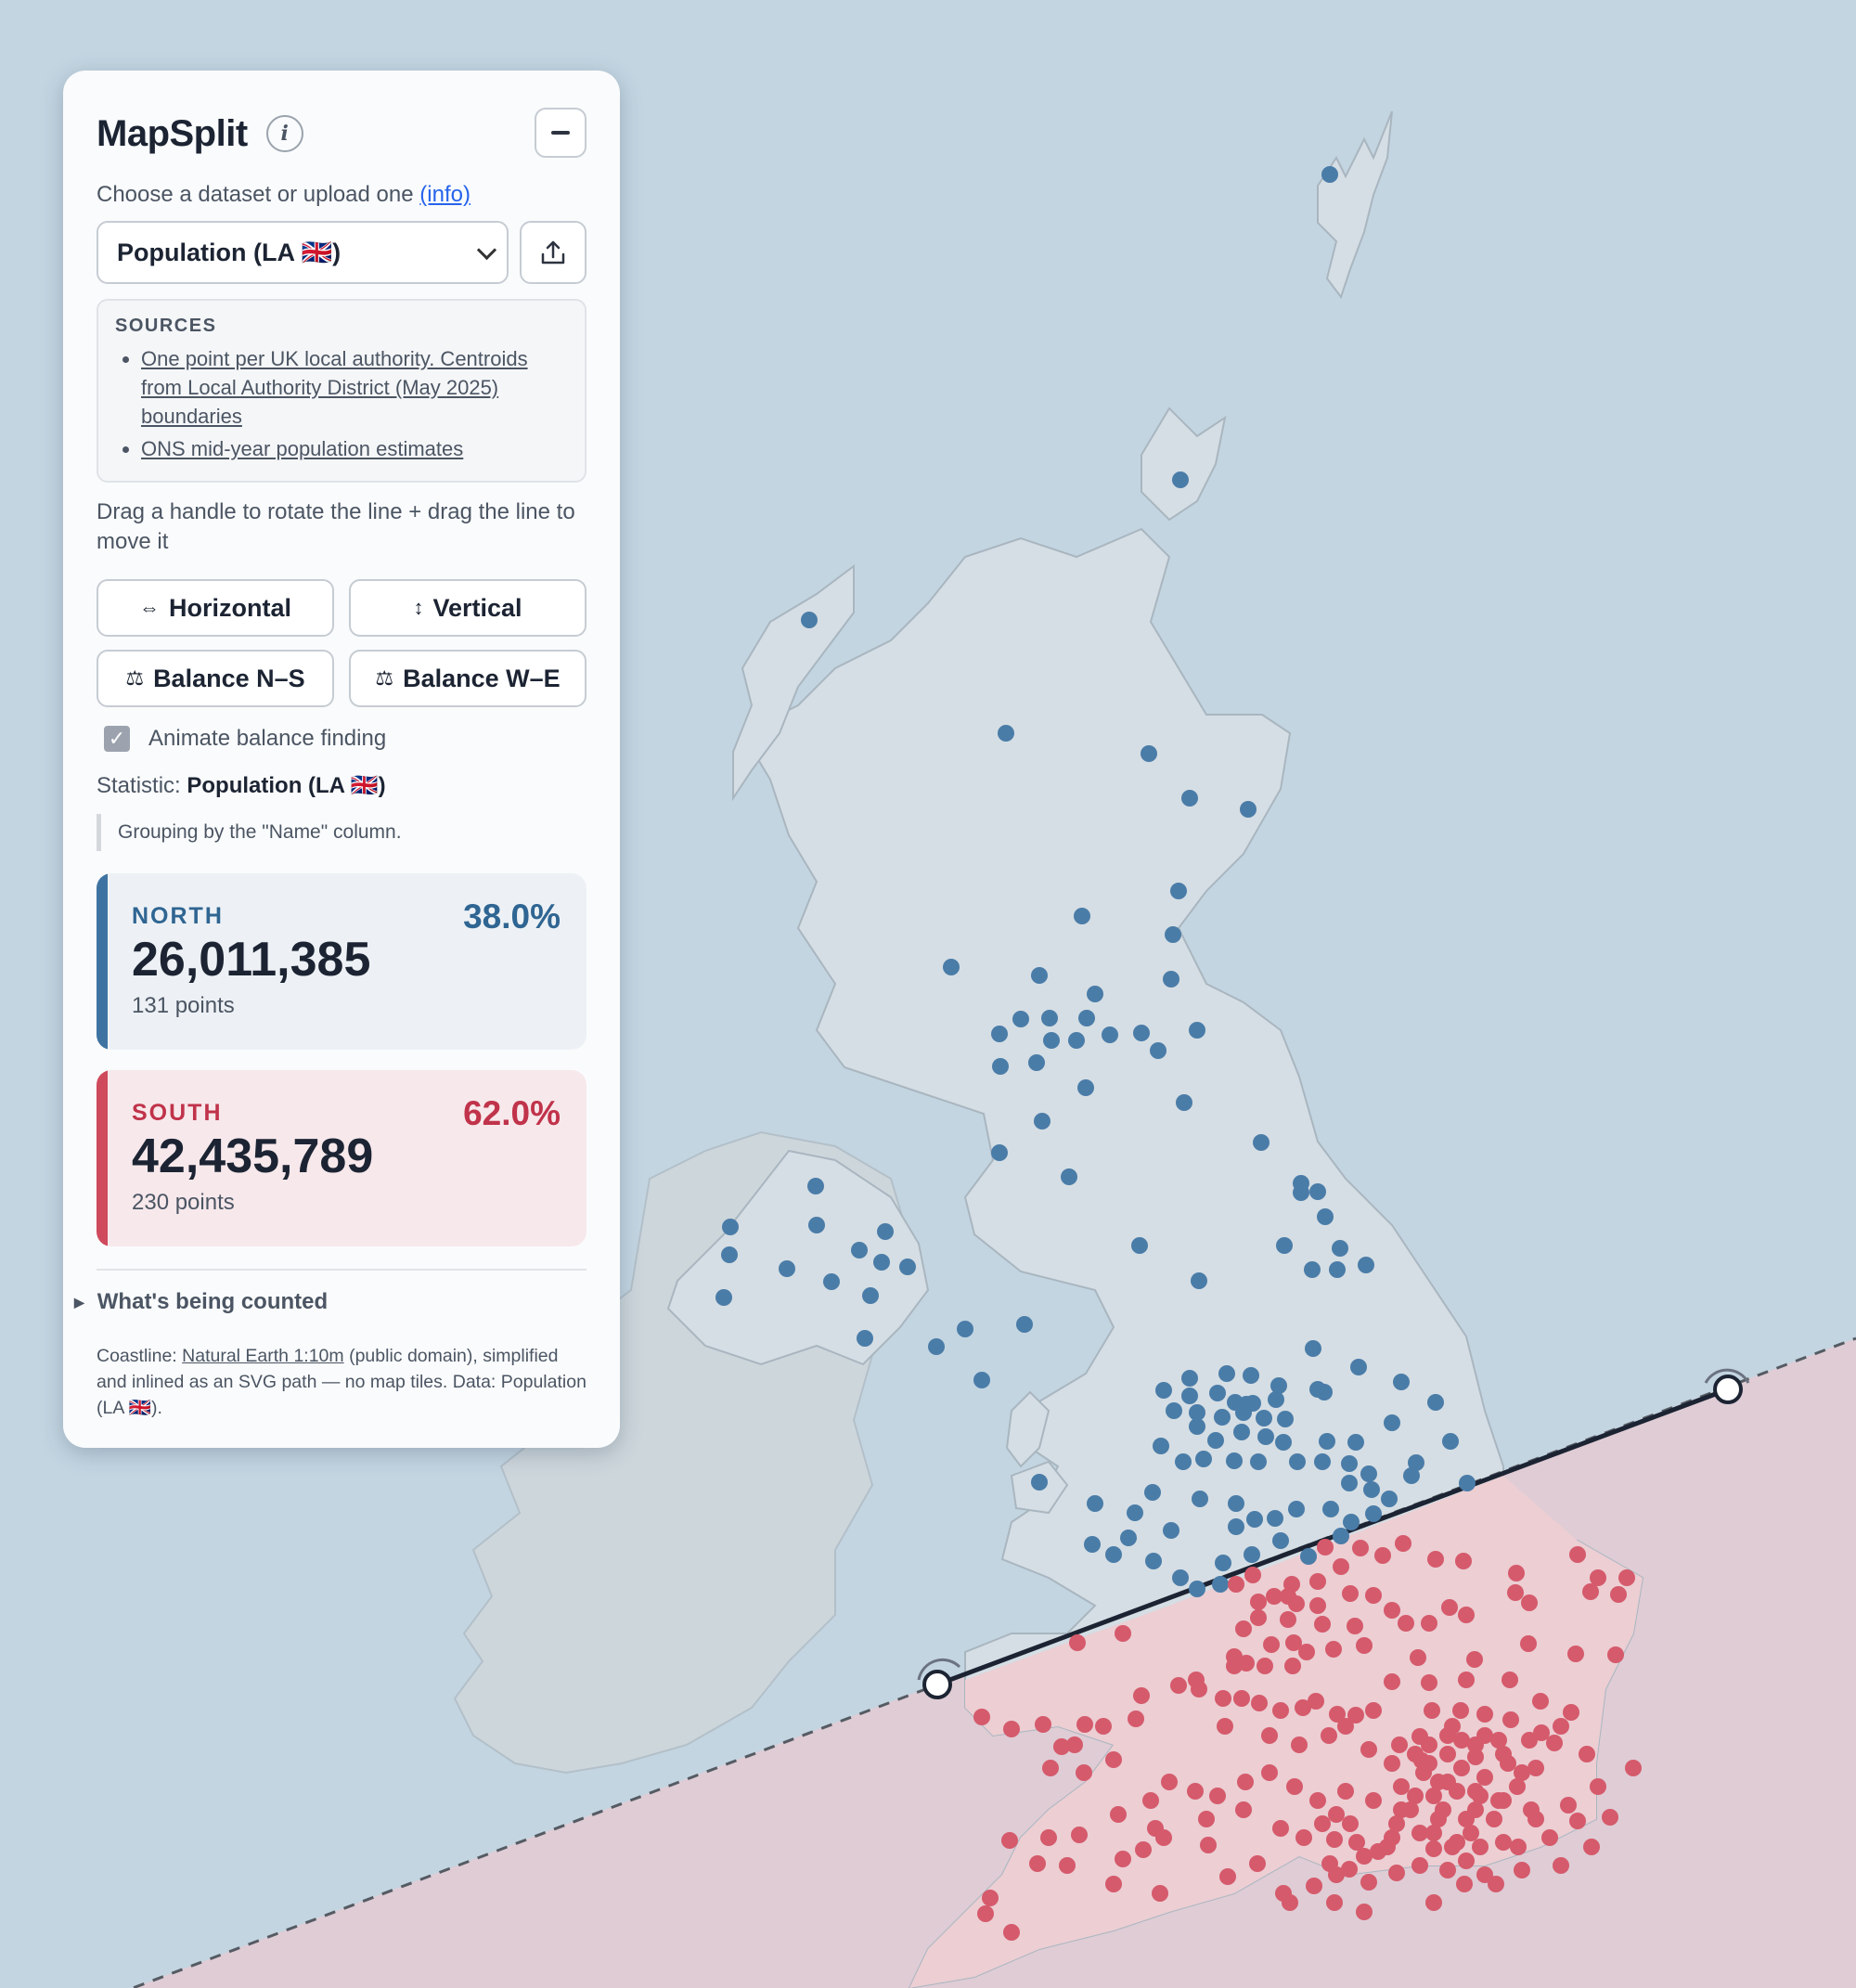 Image resolution: width=1856 pixels, height=1988 pixels. Describe the element at coordinates (79, 1302) in the screenshot. I see `disclosure-triangle-icon: ▶` at that location.